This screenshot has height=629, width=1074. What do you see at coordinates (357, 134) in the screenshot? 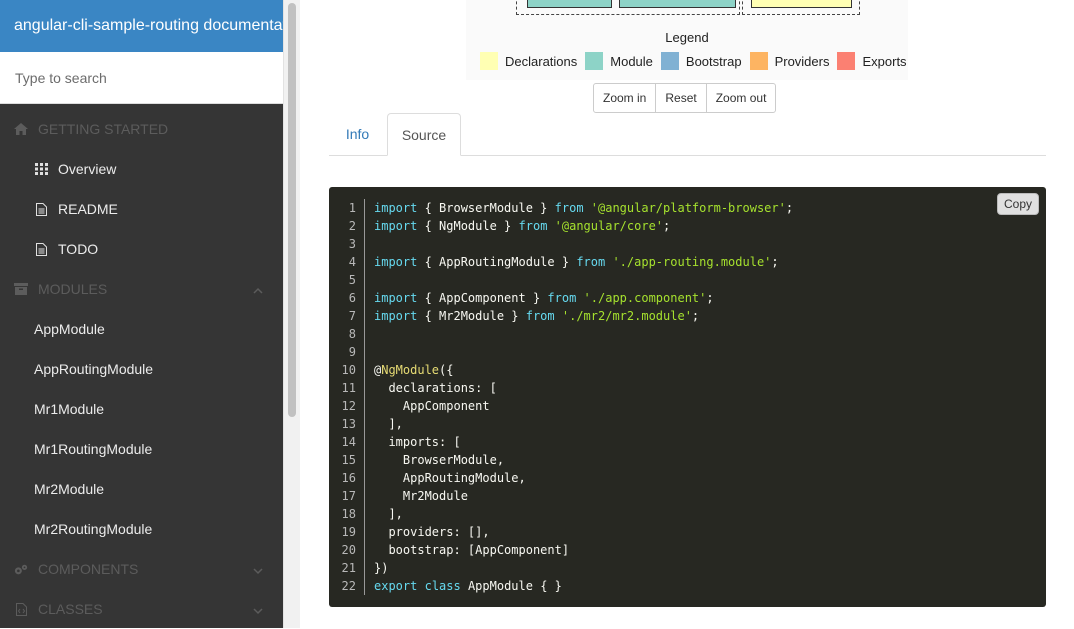
I see `tab-info: Info` at bounding box center [357, 134].